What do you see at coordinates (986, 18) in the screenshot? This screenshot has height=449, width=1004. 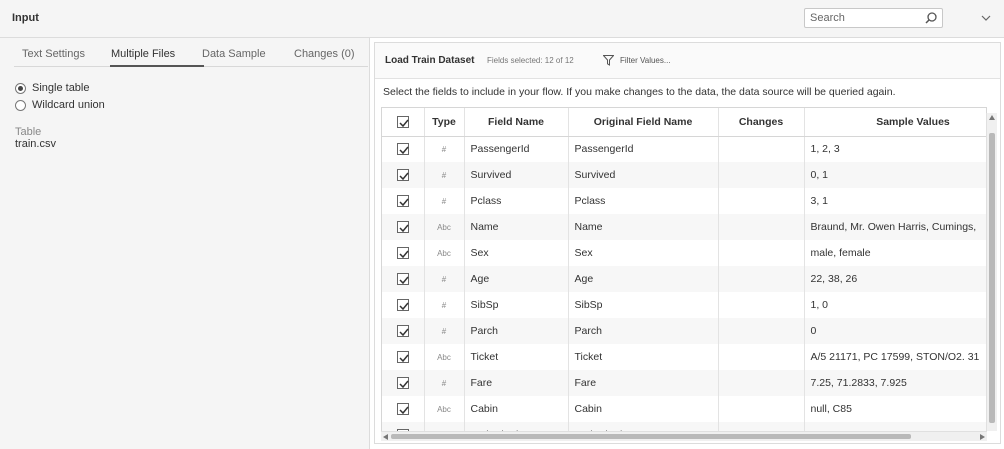 I see `chevron-down-icon` at bounding box center [986, 18].